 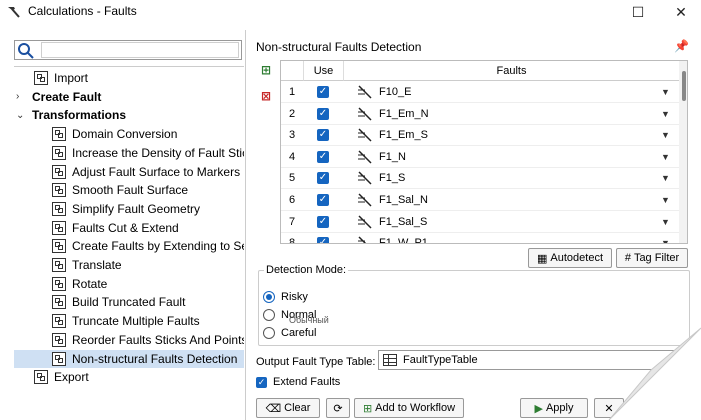 What do you see at coordinates (129, 78) in the screenshot?
I see `tree-item: Import` at bounding box center [129, 78].